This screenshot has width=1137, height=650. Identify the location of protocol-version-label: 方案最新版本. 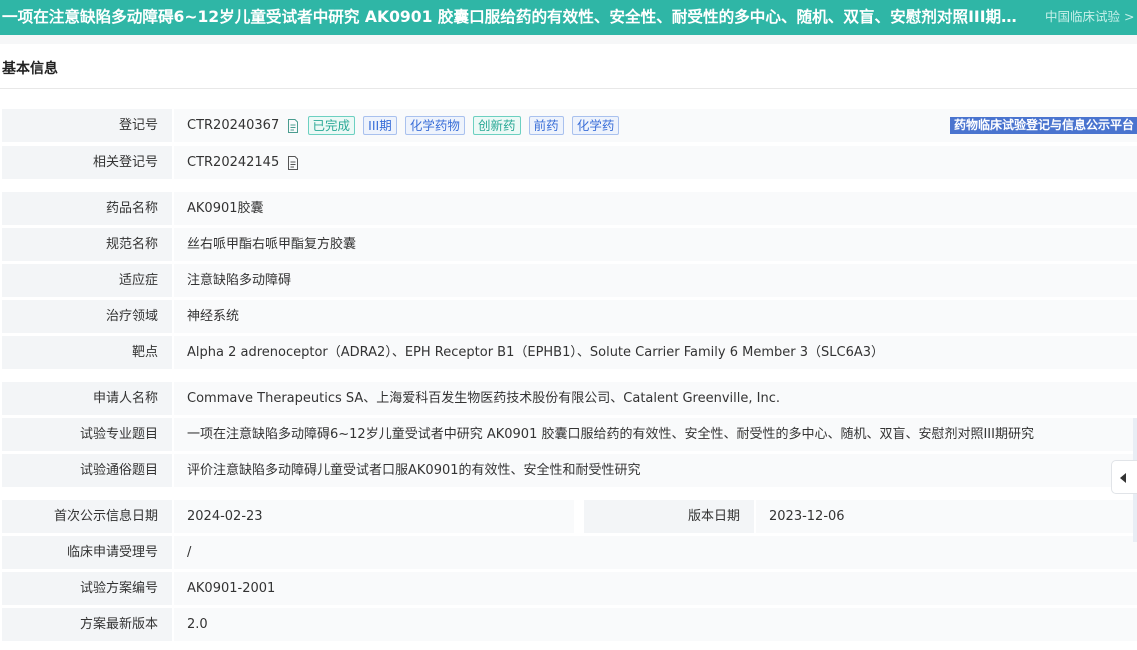
(87, 624).